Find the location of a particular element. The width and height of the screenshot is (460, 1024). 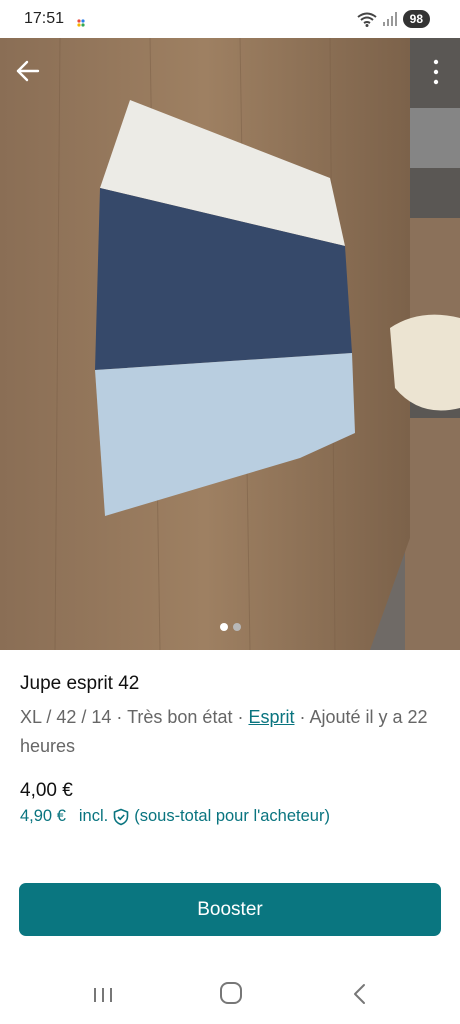

signal-icon is located at coordinates (389, 19).